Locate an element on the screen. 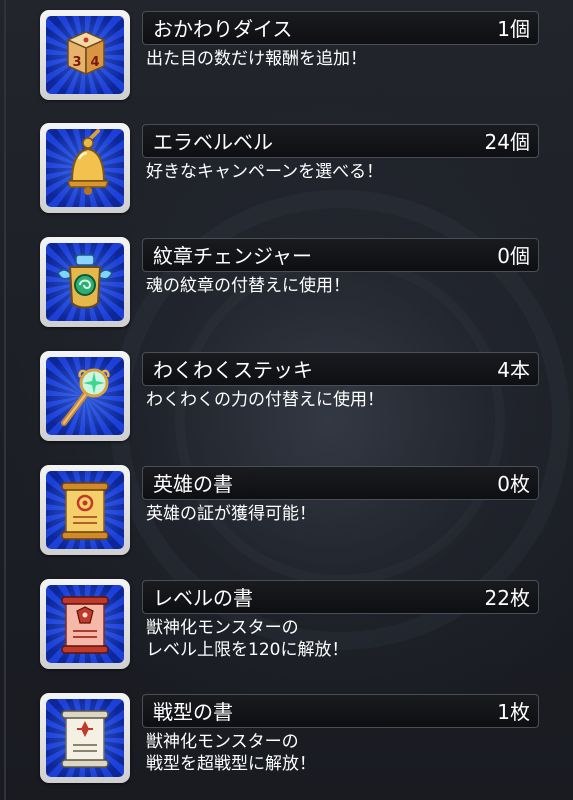  bell-icon is located at coordinates (88, 162).